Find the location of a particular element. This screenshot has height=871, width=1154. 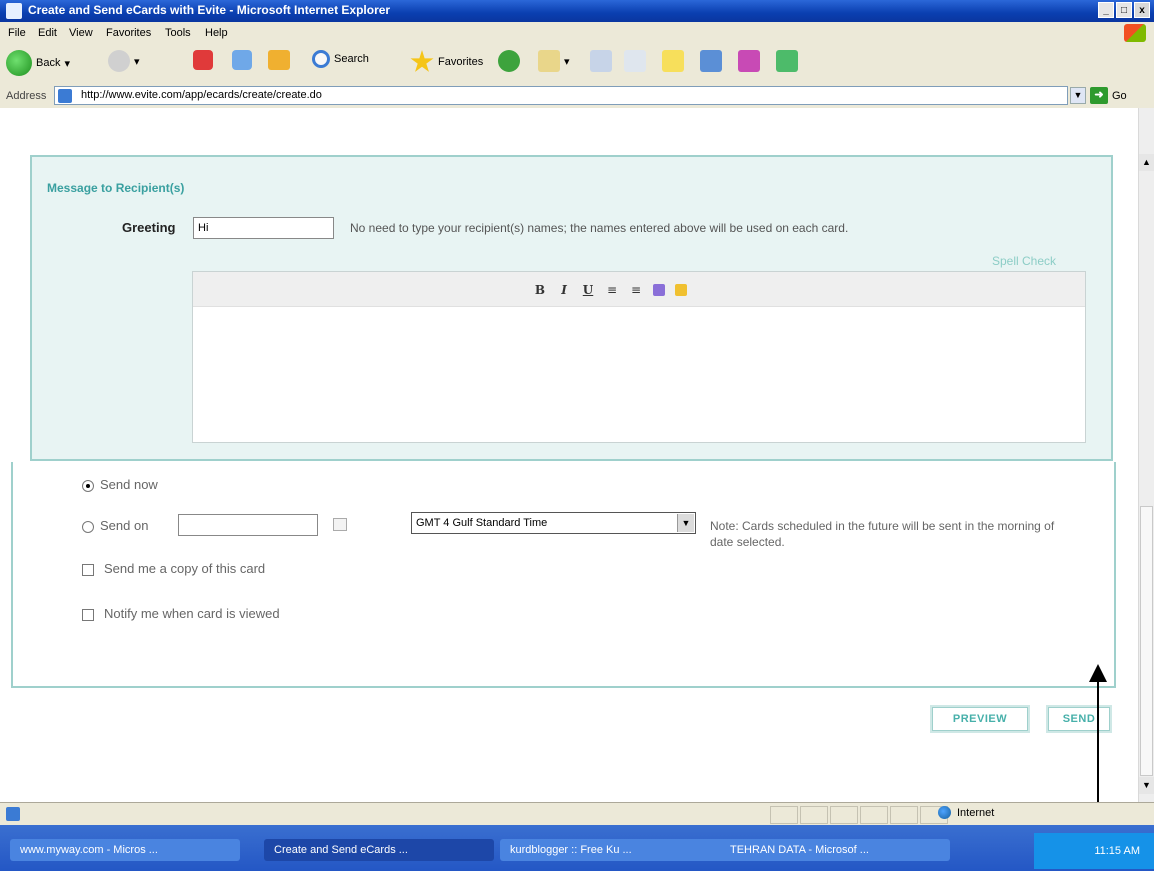

ie-icon is located at coordinates (14, 11).